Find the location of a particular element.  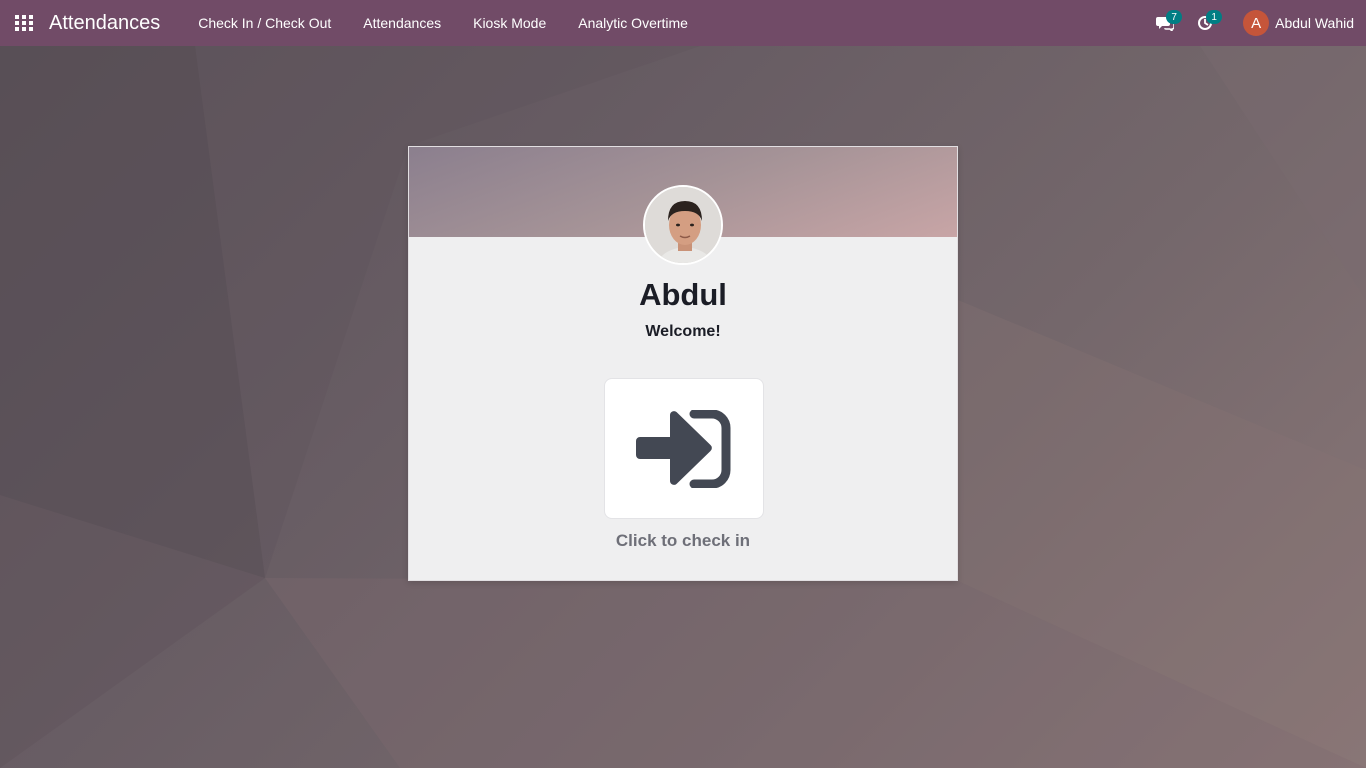

app-title: Attendances is located at coordinates (104, 23).